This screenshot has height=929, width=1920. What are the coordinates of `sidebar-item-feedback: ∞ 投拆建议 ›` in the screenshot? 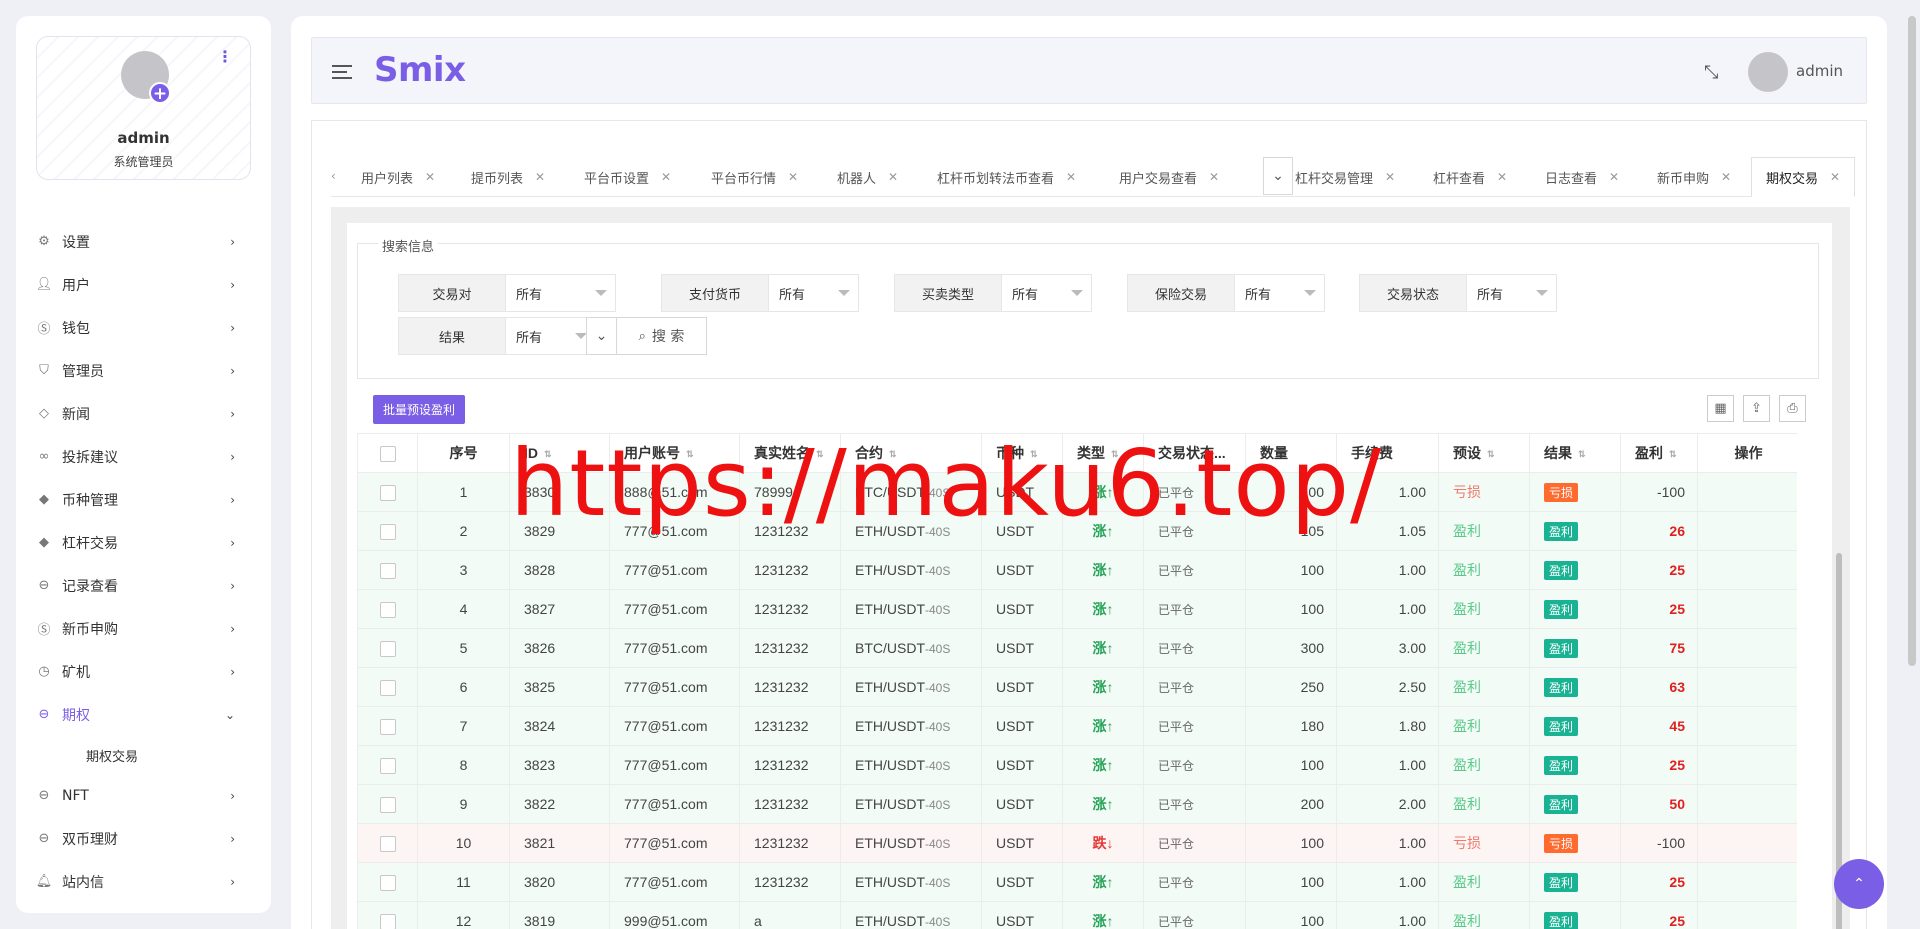 It's located at (143, 456).